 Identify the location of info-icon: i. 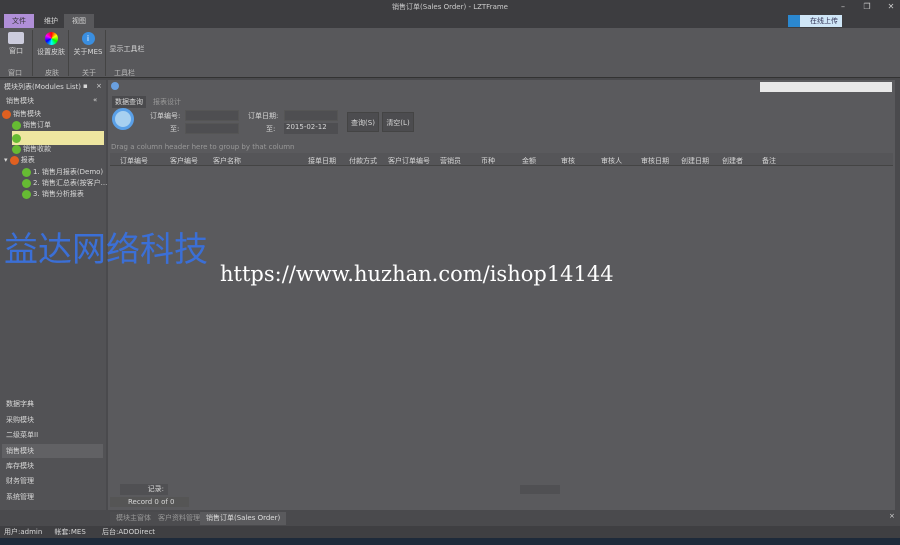
(88, 38).